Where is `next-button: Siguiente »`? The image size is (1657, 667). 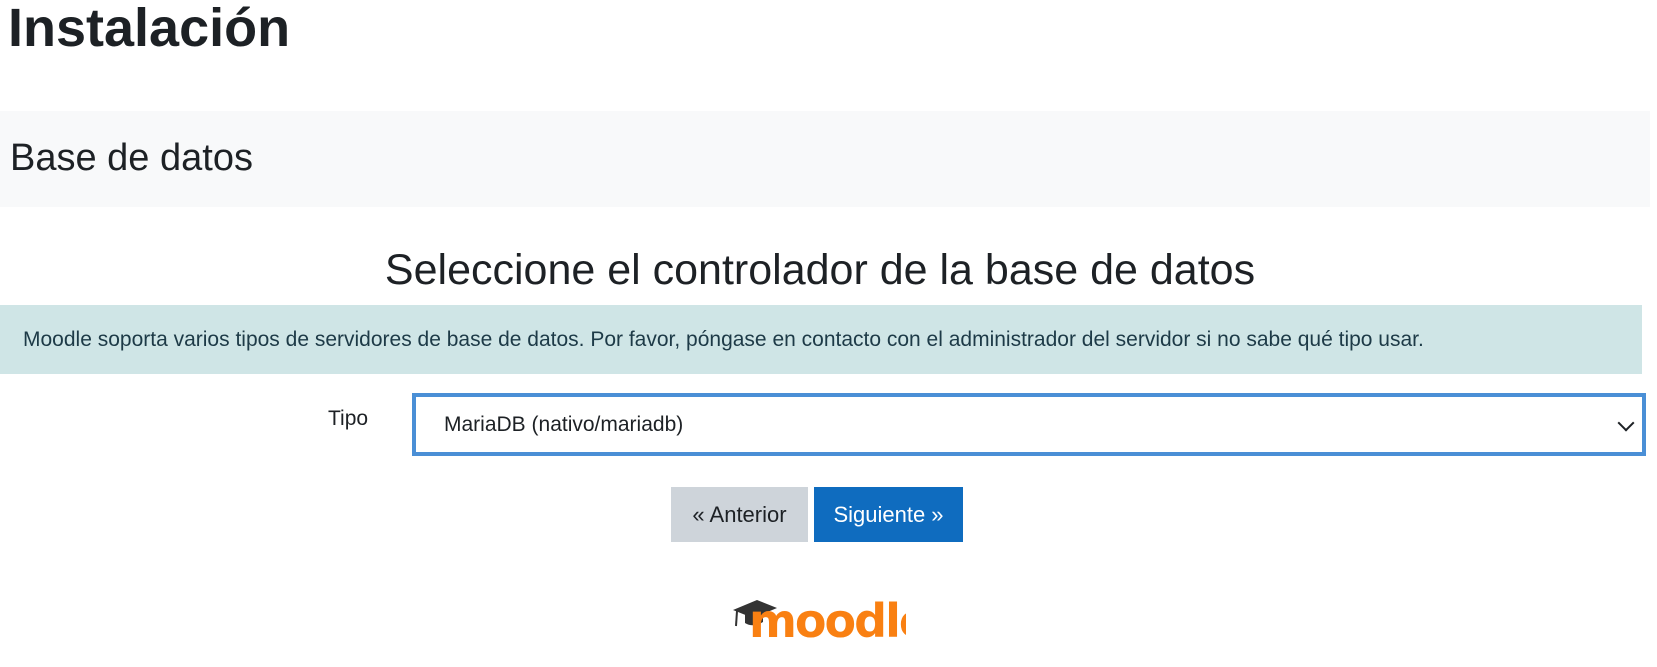
next-button: Siguiente » is located at coordinates (888, 514).